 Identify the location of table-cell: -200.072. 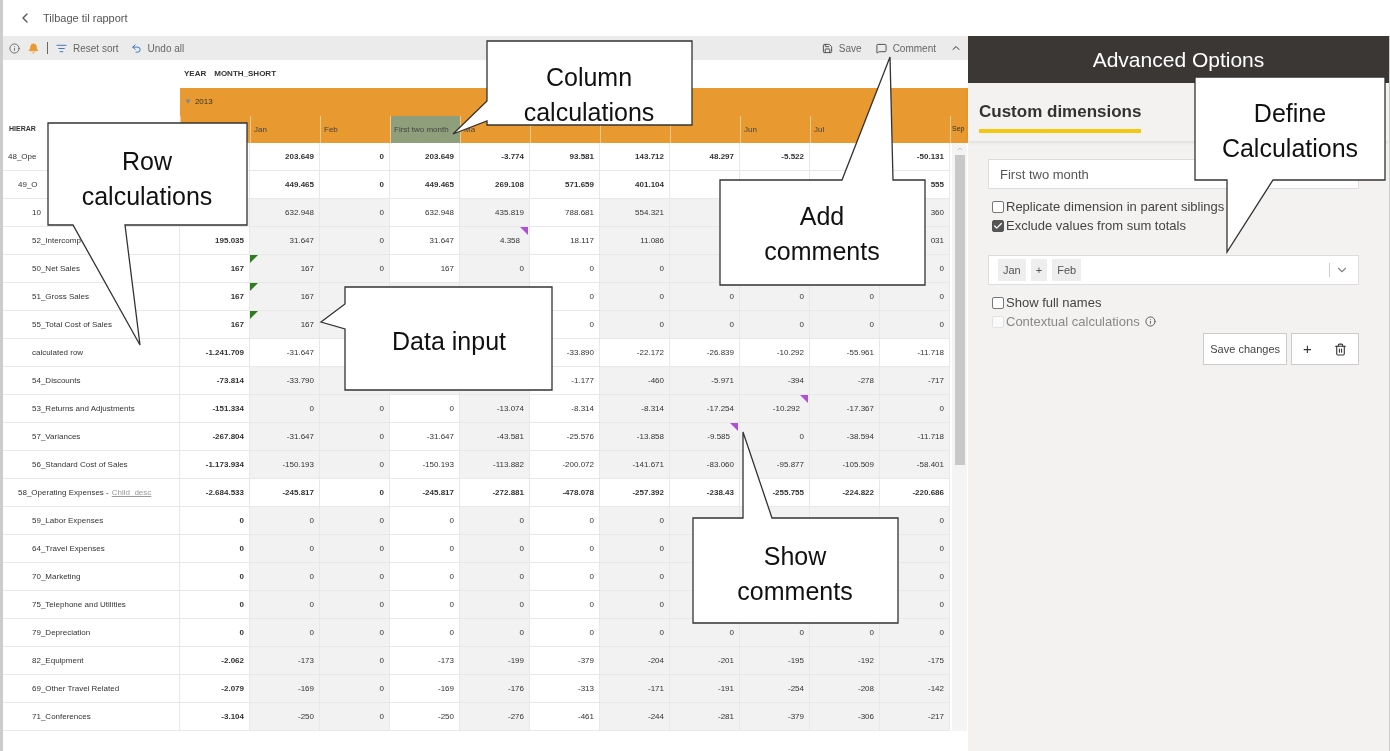
(564, 464).